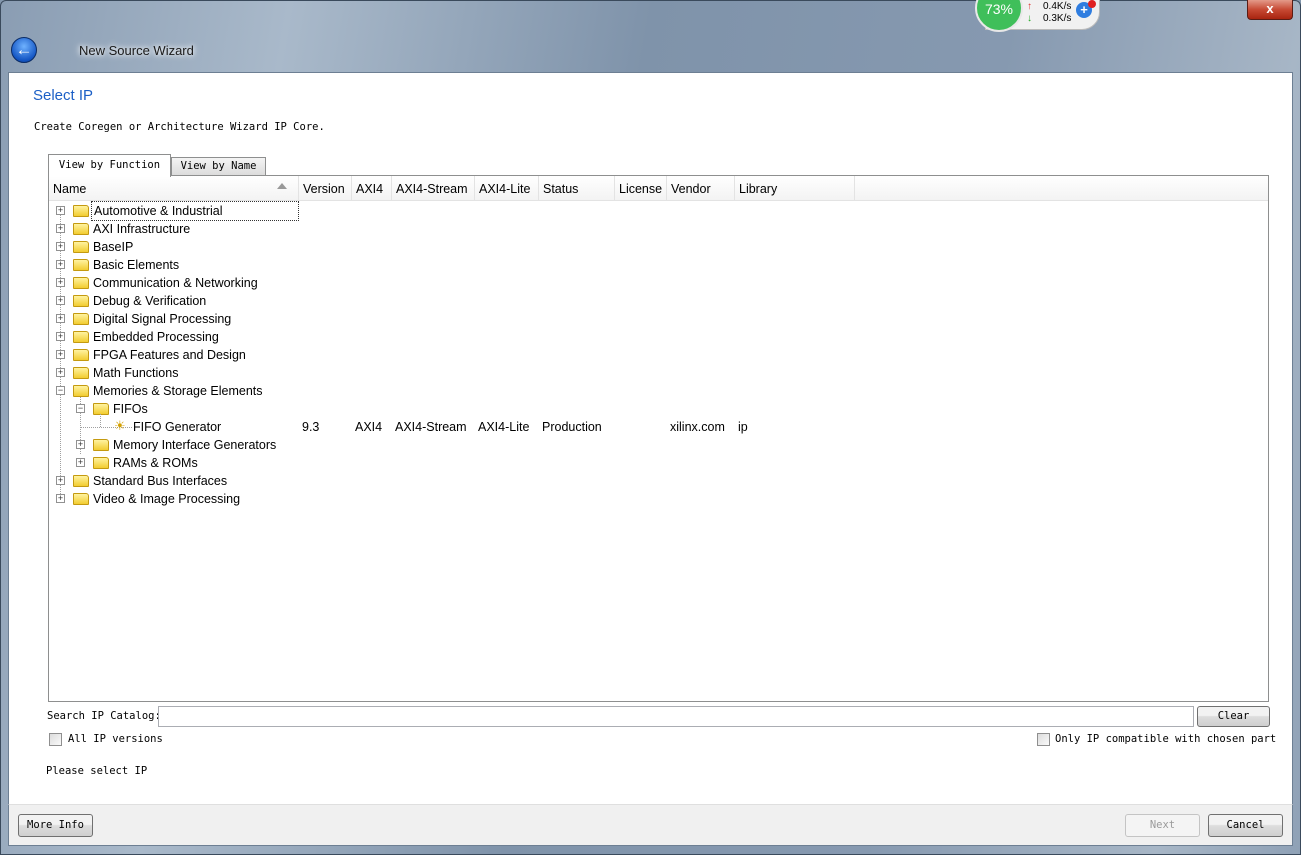 This screenshot has width=1301, height=855. What do you see at coordinates (162, 319) in the screenshot?
I see `tree-item-label: Digital Signal Processing` at bounding box center [162, 319].